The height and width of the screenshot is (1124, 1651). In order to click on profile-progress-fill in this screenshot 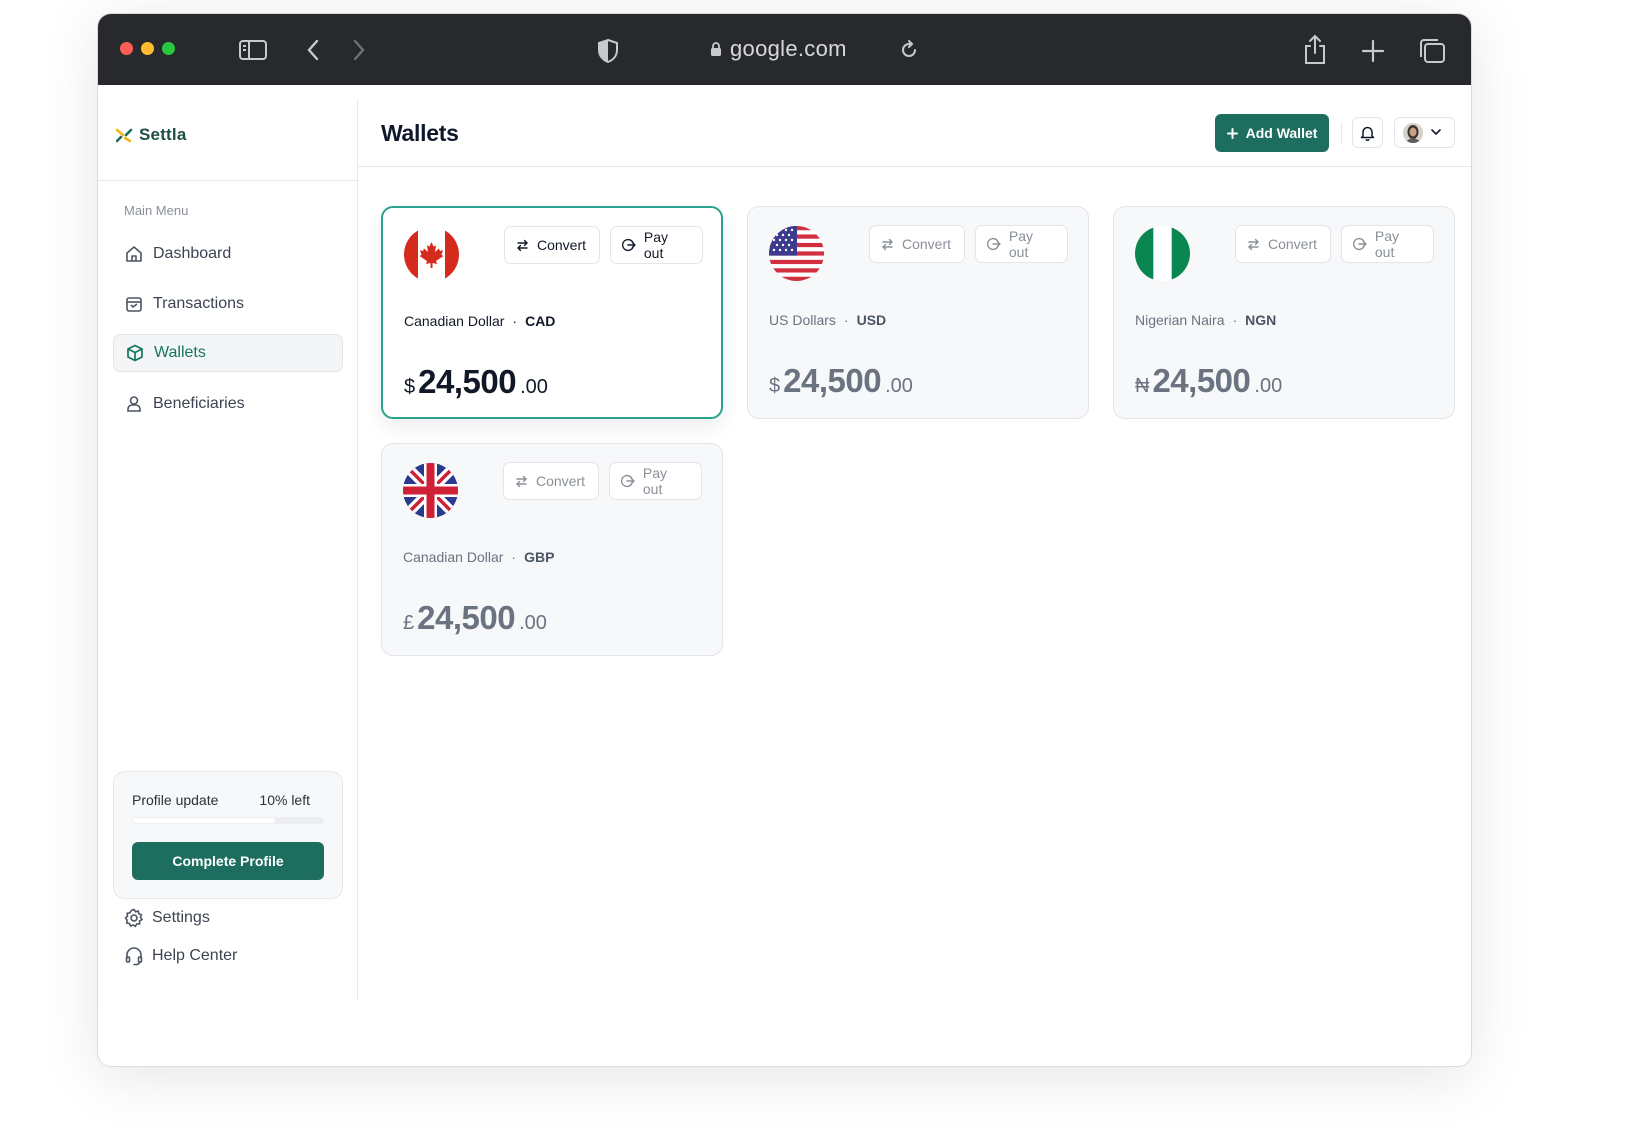, I will do `click(204, 820)`.